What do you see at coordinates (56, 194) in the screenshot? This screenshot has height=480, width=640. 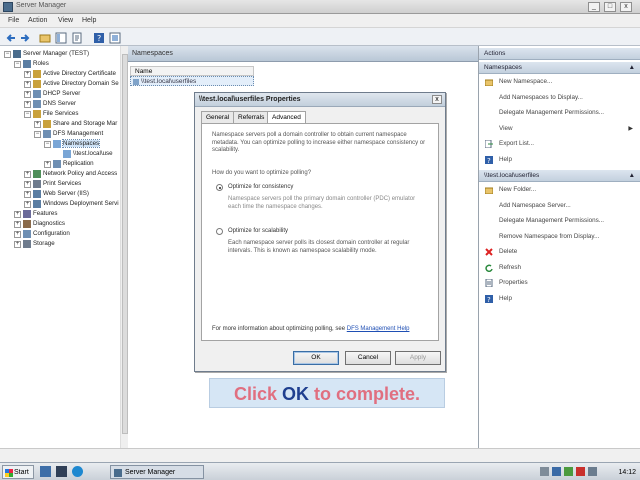 I see `tree-item: + Web Server (IIS)` at bounding box center [56, 194].